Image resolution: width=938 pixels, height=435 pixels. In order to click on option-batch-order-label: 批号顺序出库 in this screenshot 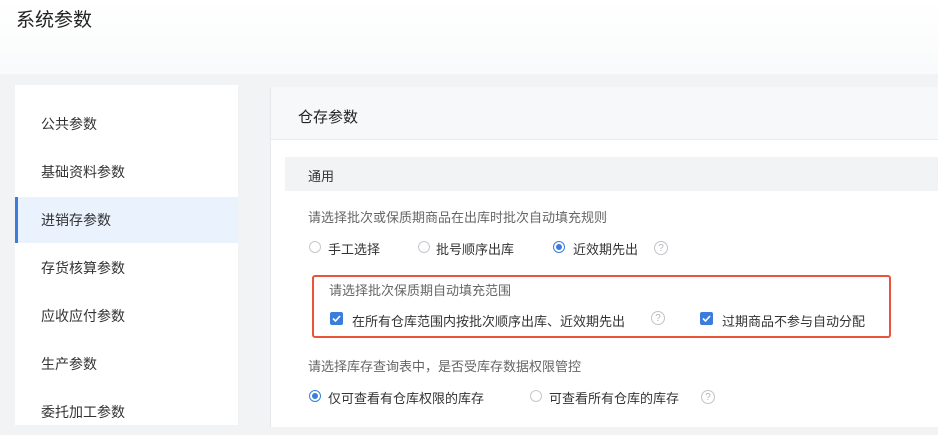, I will do `click(475, 248)`.